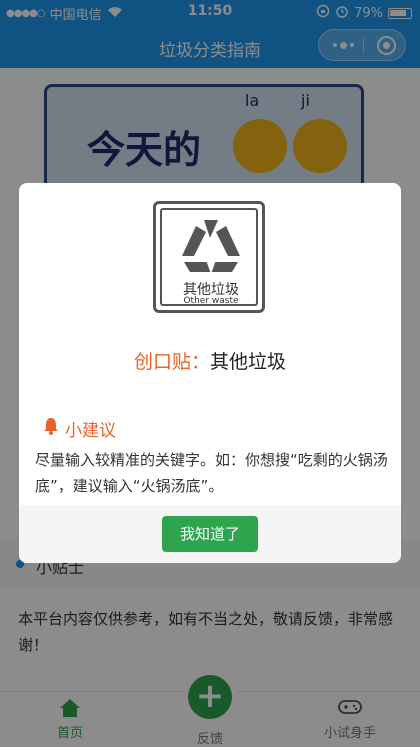 The width and height of the screenshot is (420, 747). I want to click on ok-button: 我知道了, so click(210, 534).